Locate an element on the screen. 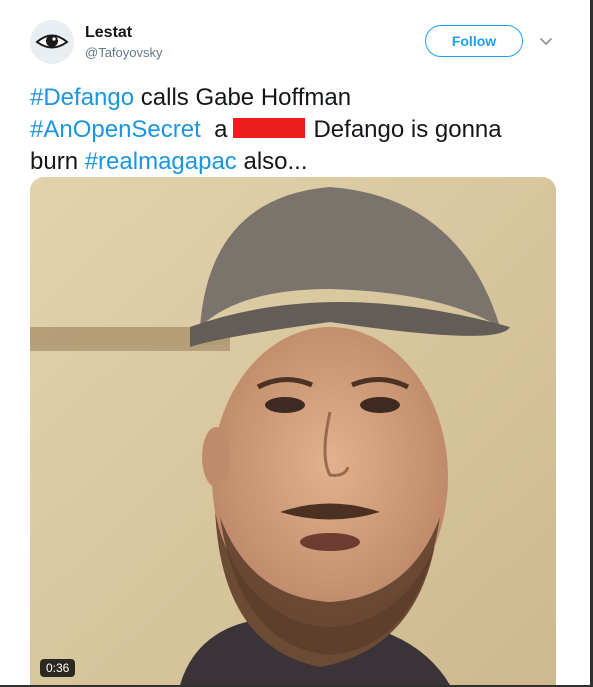 Image resolution: width=593 pixels, height=687 pixels. tweet-line-1: #Defango calls Gabe Hoffman is located at coordinates (295, 98).